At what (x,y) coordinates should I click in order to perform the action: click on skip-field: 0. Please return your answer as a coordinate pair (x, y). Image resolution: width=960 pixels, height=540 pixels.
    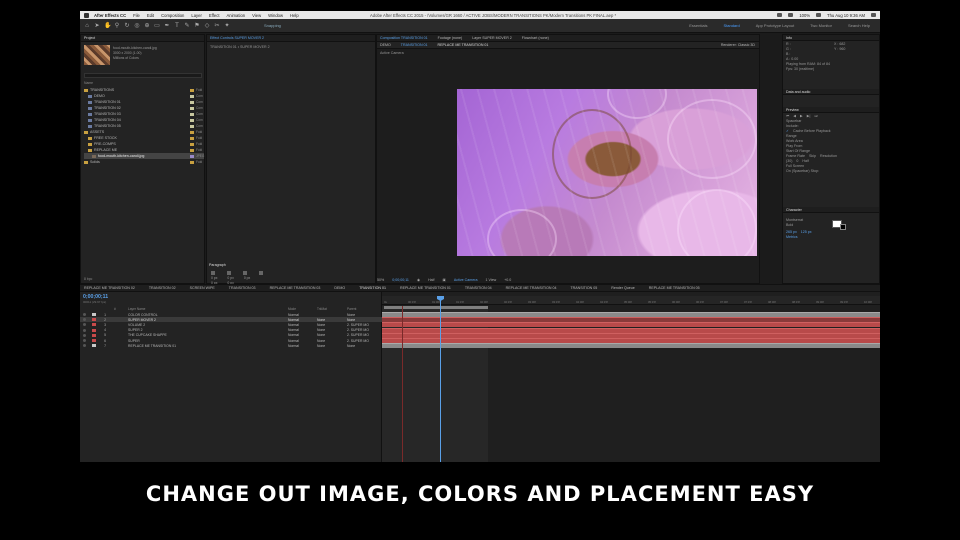
    Looking at the image, I should click on (797, 161).